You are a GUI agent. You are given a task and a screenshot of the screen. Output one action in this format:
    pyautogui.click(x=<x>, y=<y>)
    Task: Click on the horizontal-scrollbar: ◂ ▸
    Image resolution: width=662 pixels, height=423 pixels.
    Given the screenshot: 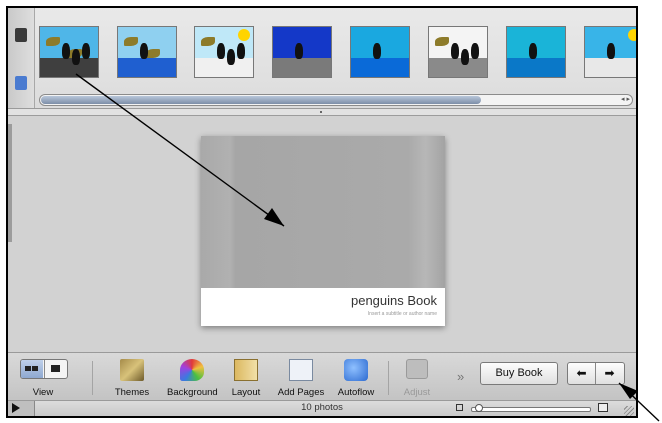 What is the action you would take?
    pyautogui.click(x=336, y=100)
    